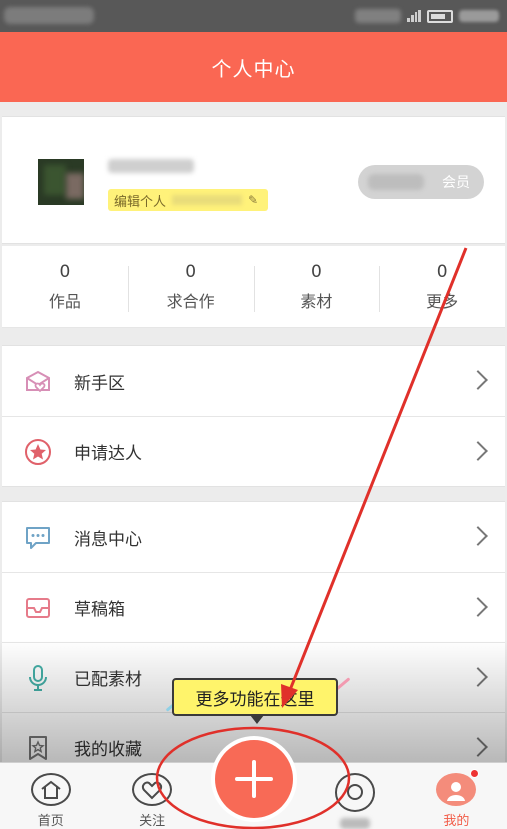 The height and width of the screenshot is (829, 507). What do you see at coordinates (414, 16) in the screenshot?
I see `signal-icon` at bounding box center [414, 16].